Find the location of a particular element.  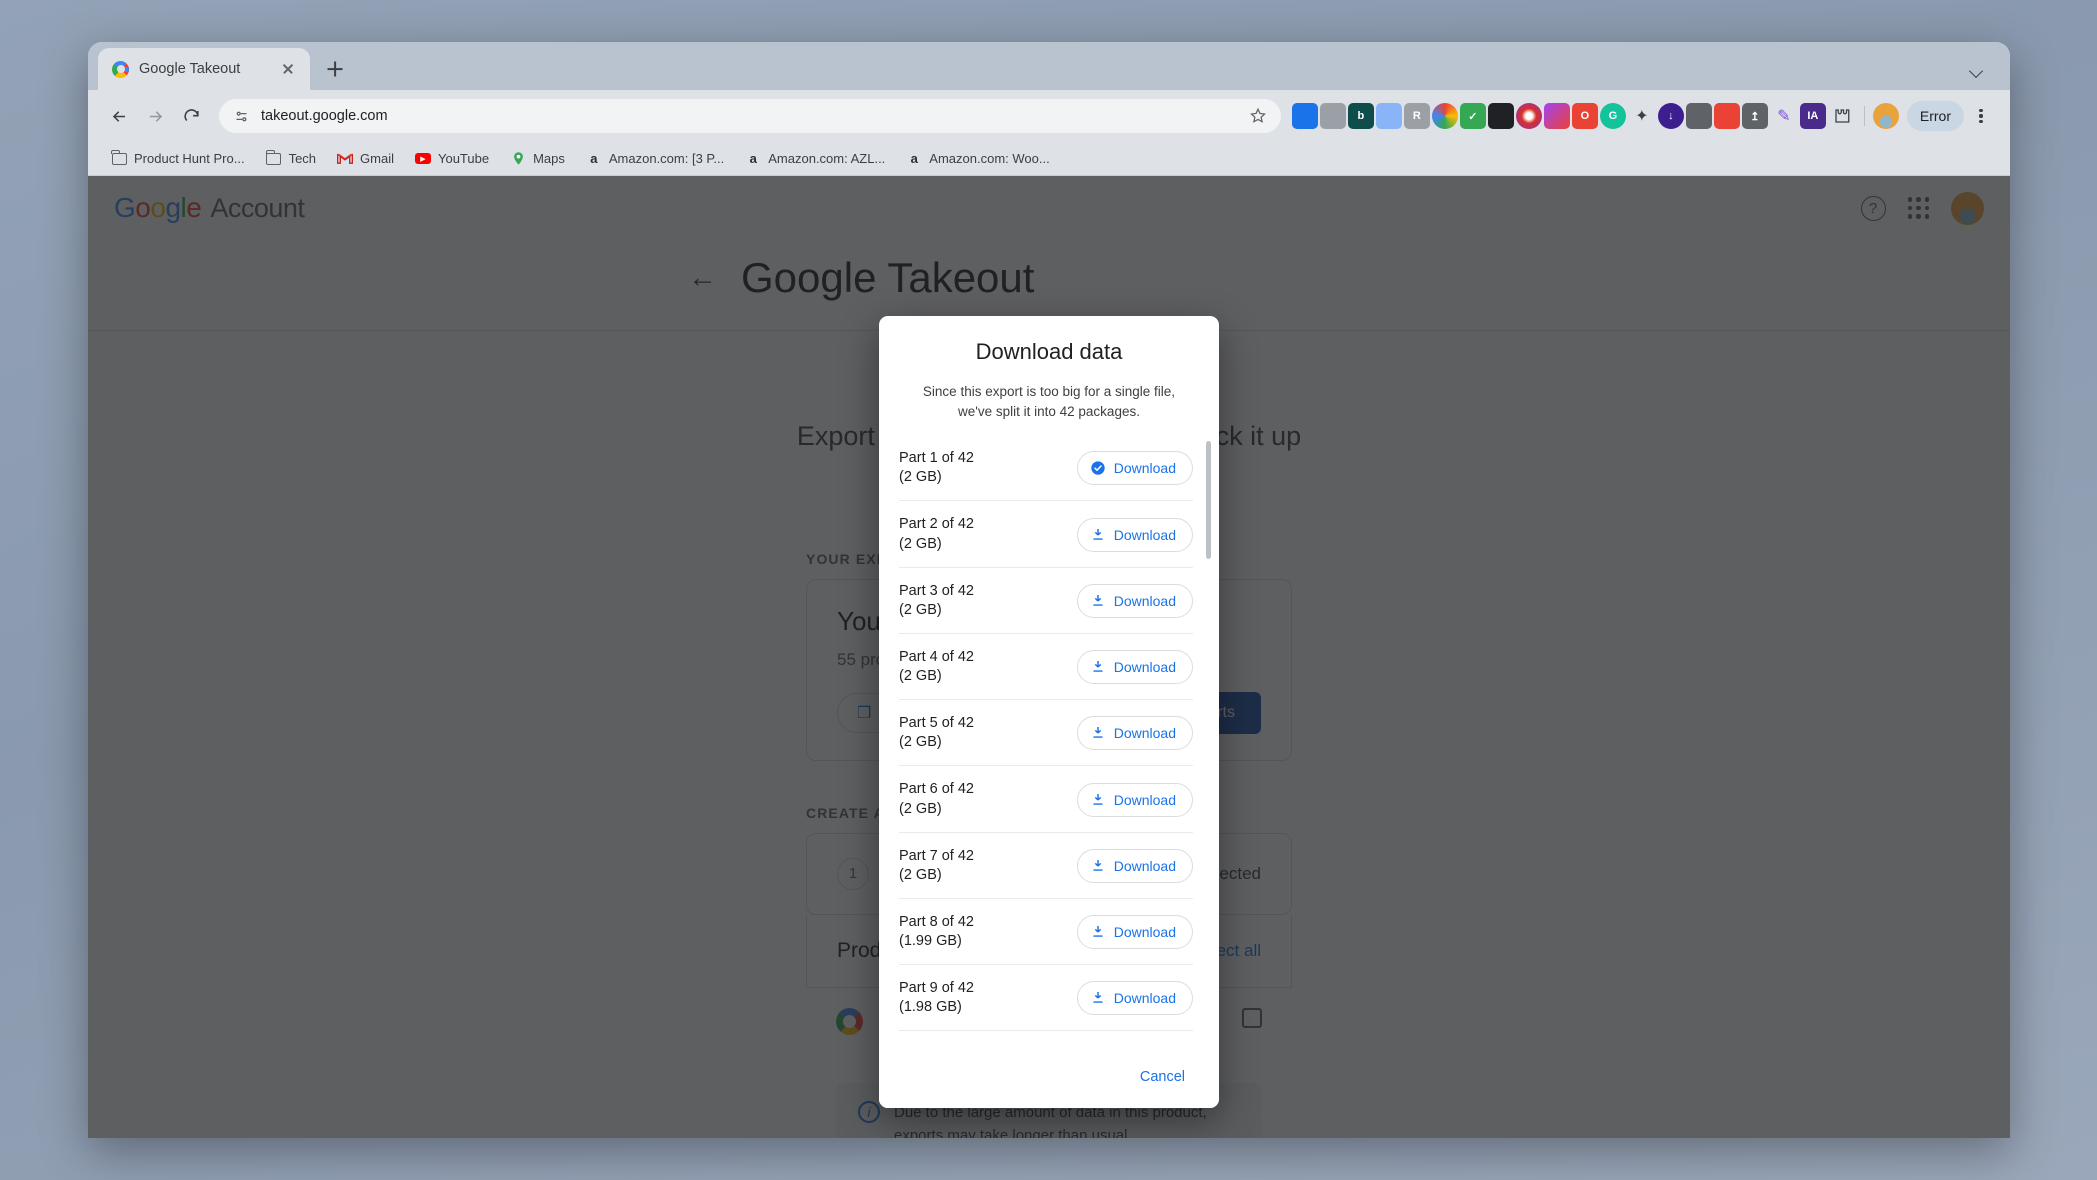

browser-tab-google-takeout: Google Takeout is located at coordinates (204, 69).